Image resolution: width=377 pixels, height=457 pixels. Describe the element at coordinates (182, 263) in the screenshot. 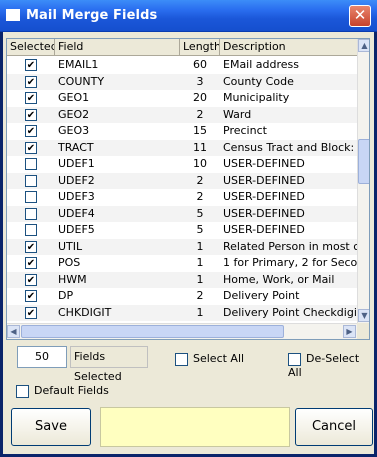

I see `table-row: POS 1 1 for Primary, 2 for Seconda` at that location.